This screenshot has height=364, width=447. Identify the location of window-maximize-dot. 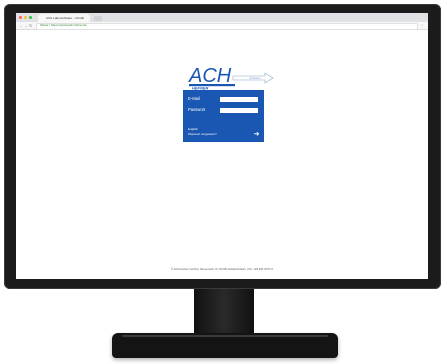
(30, 17).